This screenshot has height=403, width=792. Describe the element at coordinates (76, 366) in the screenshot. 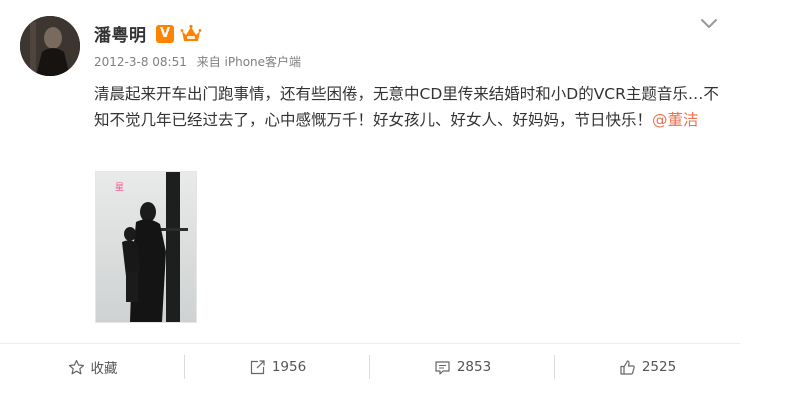

I see `star-icon` at that location.